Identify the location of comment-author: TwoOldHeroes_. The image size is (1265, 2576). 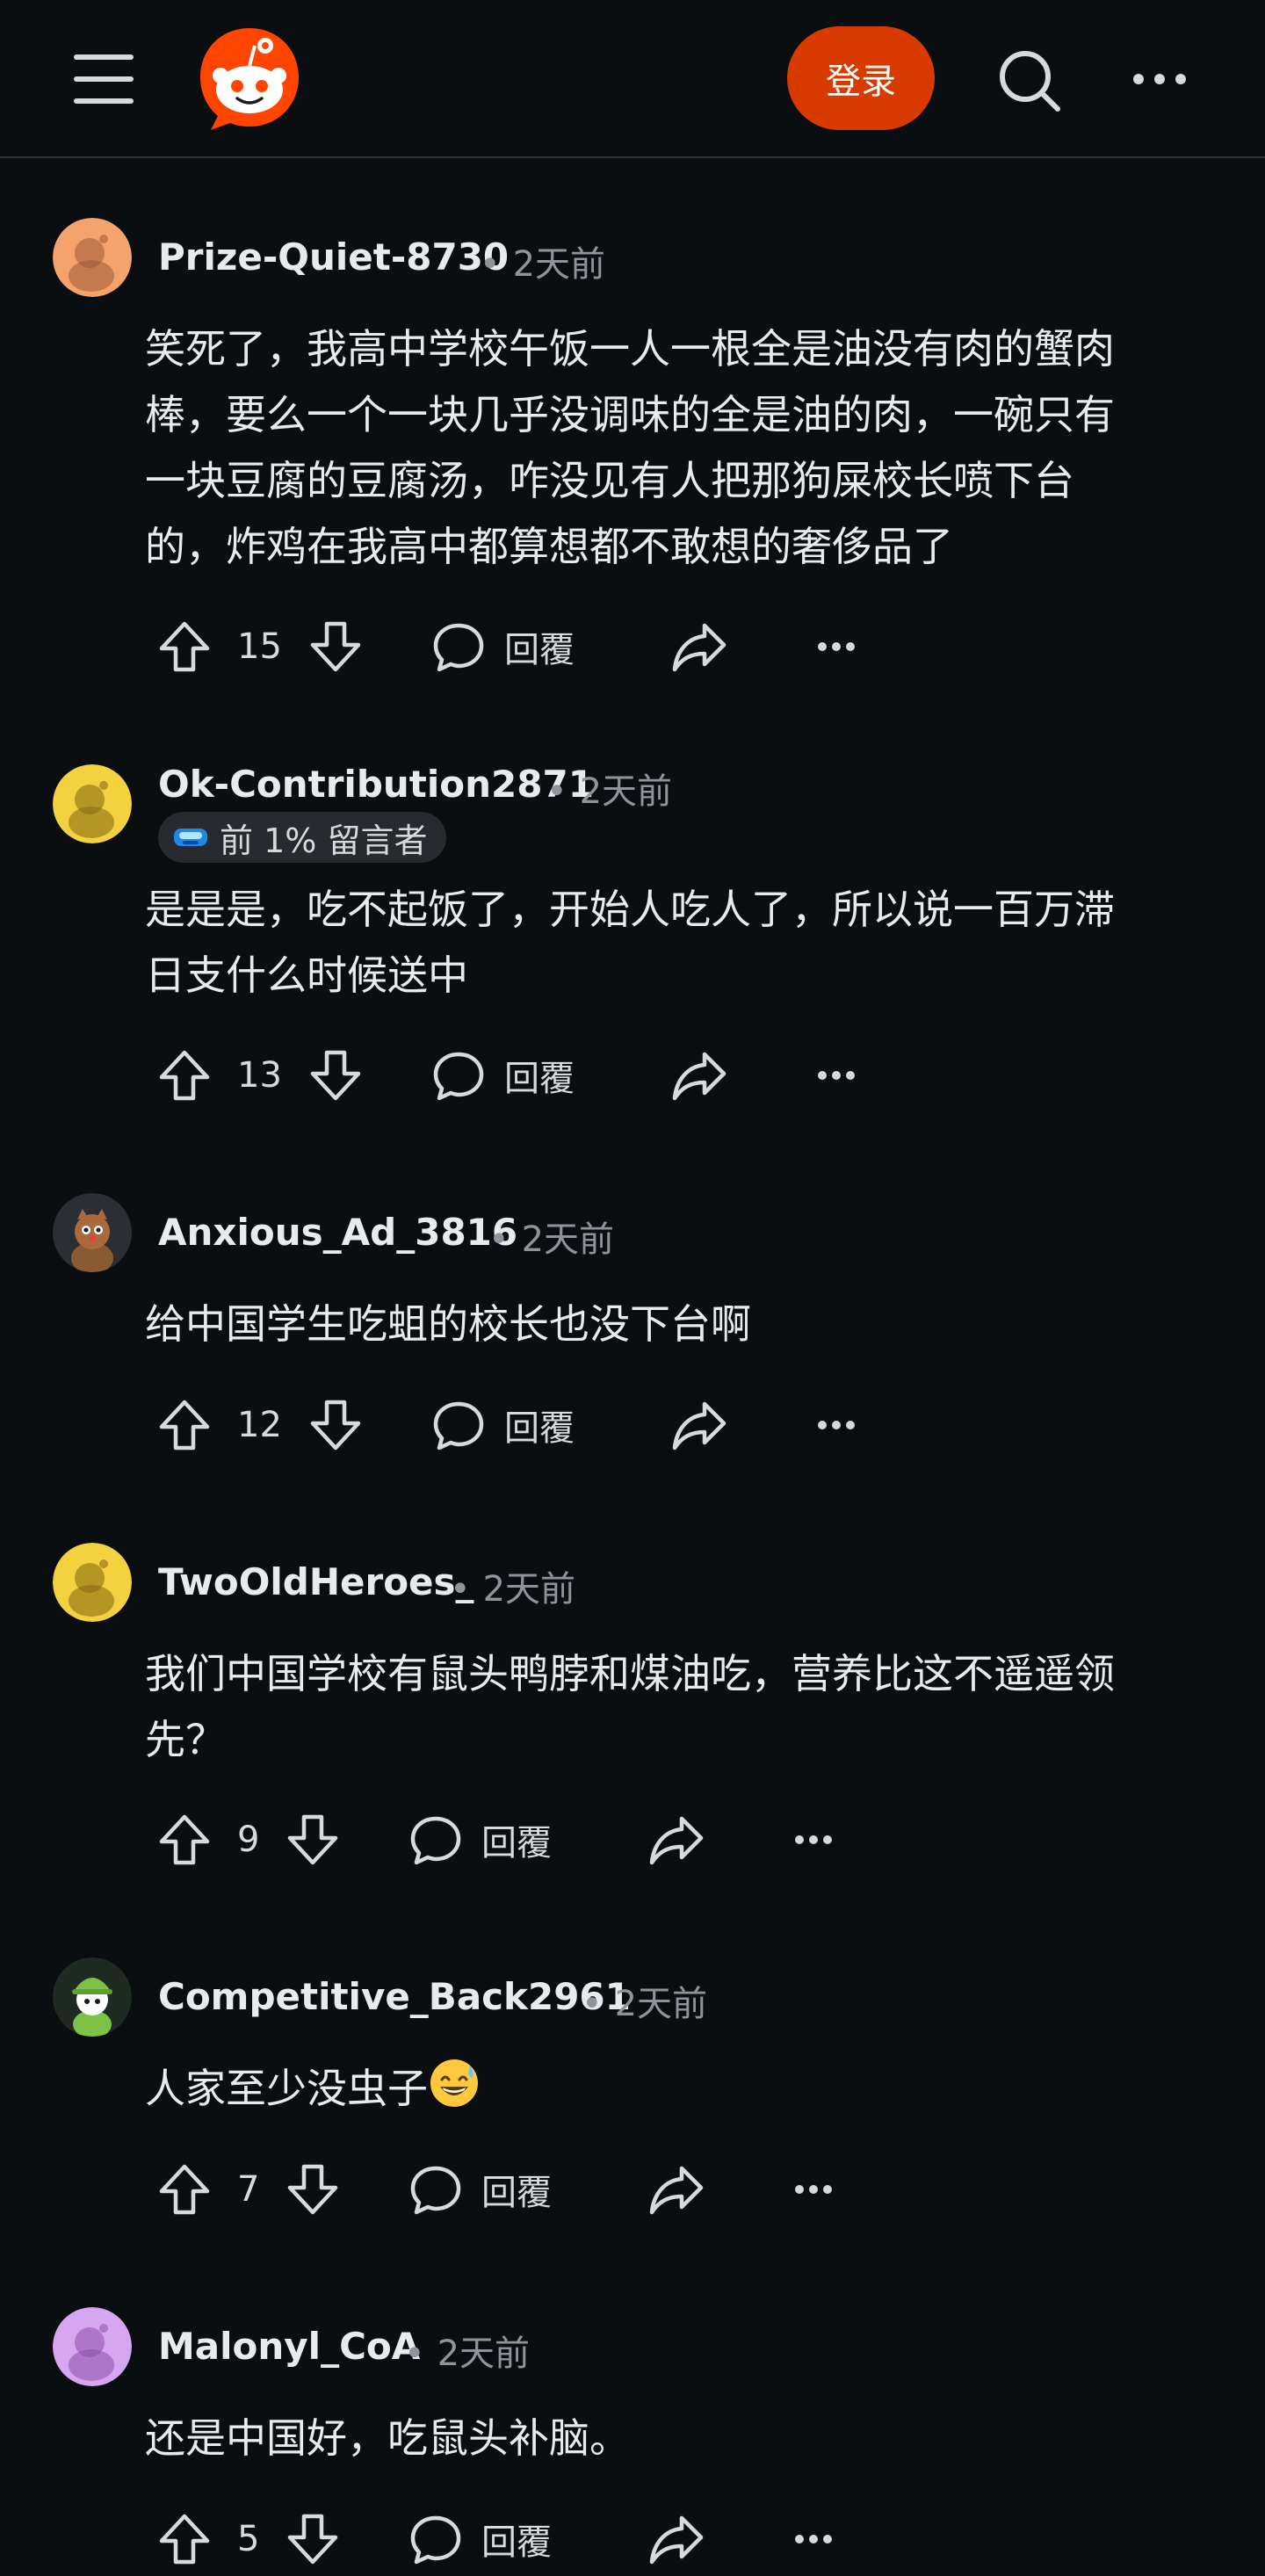
(316, 1581).